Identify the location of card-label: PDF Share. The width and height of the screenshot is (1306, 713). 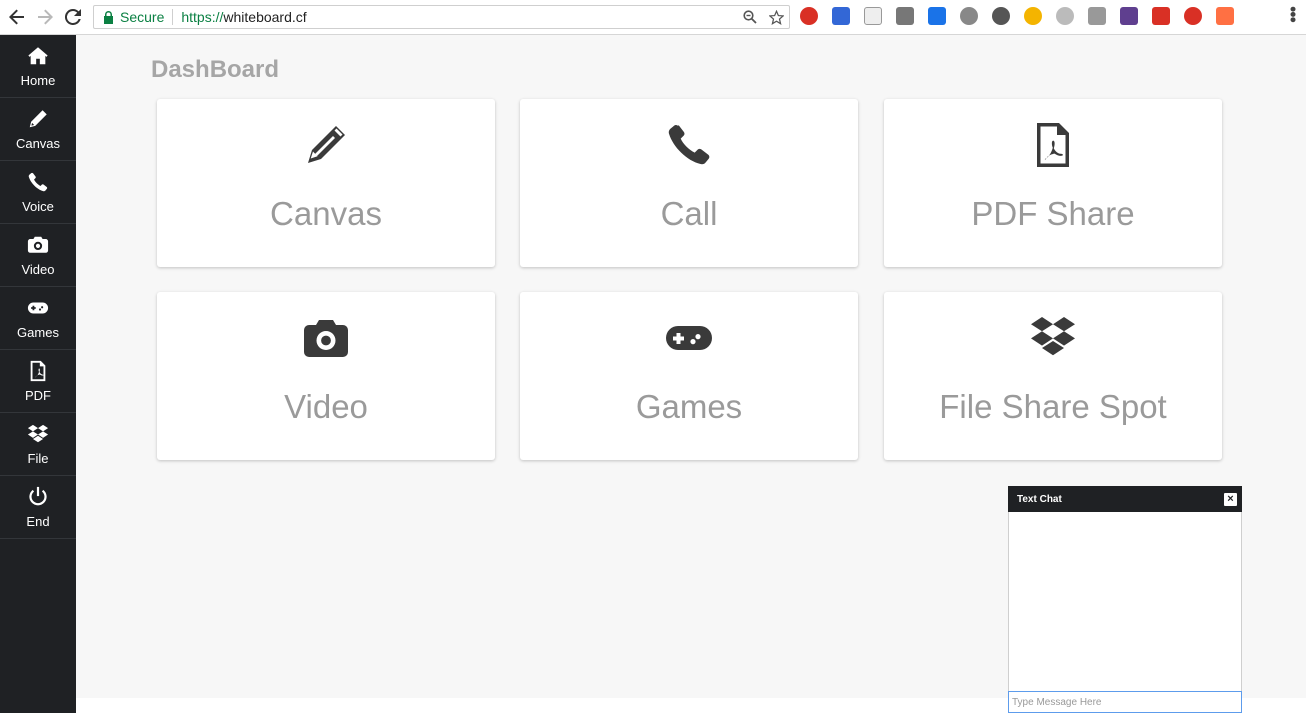
(1053, 213).